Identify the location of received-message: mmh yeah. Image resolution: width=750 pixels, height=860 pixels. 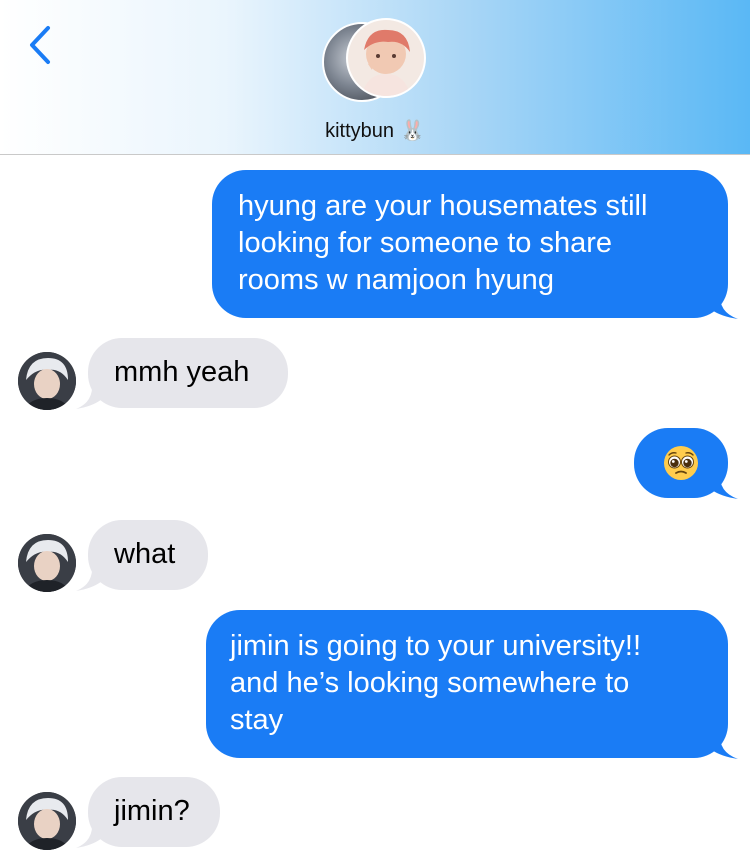
(188, 373).